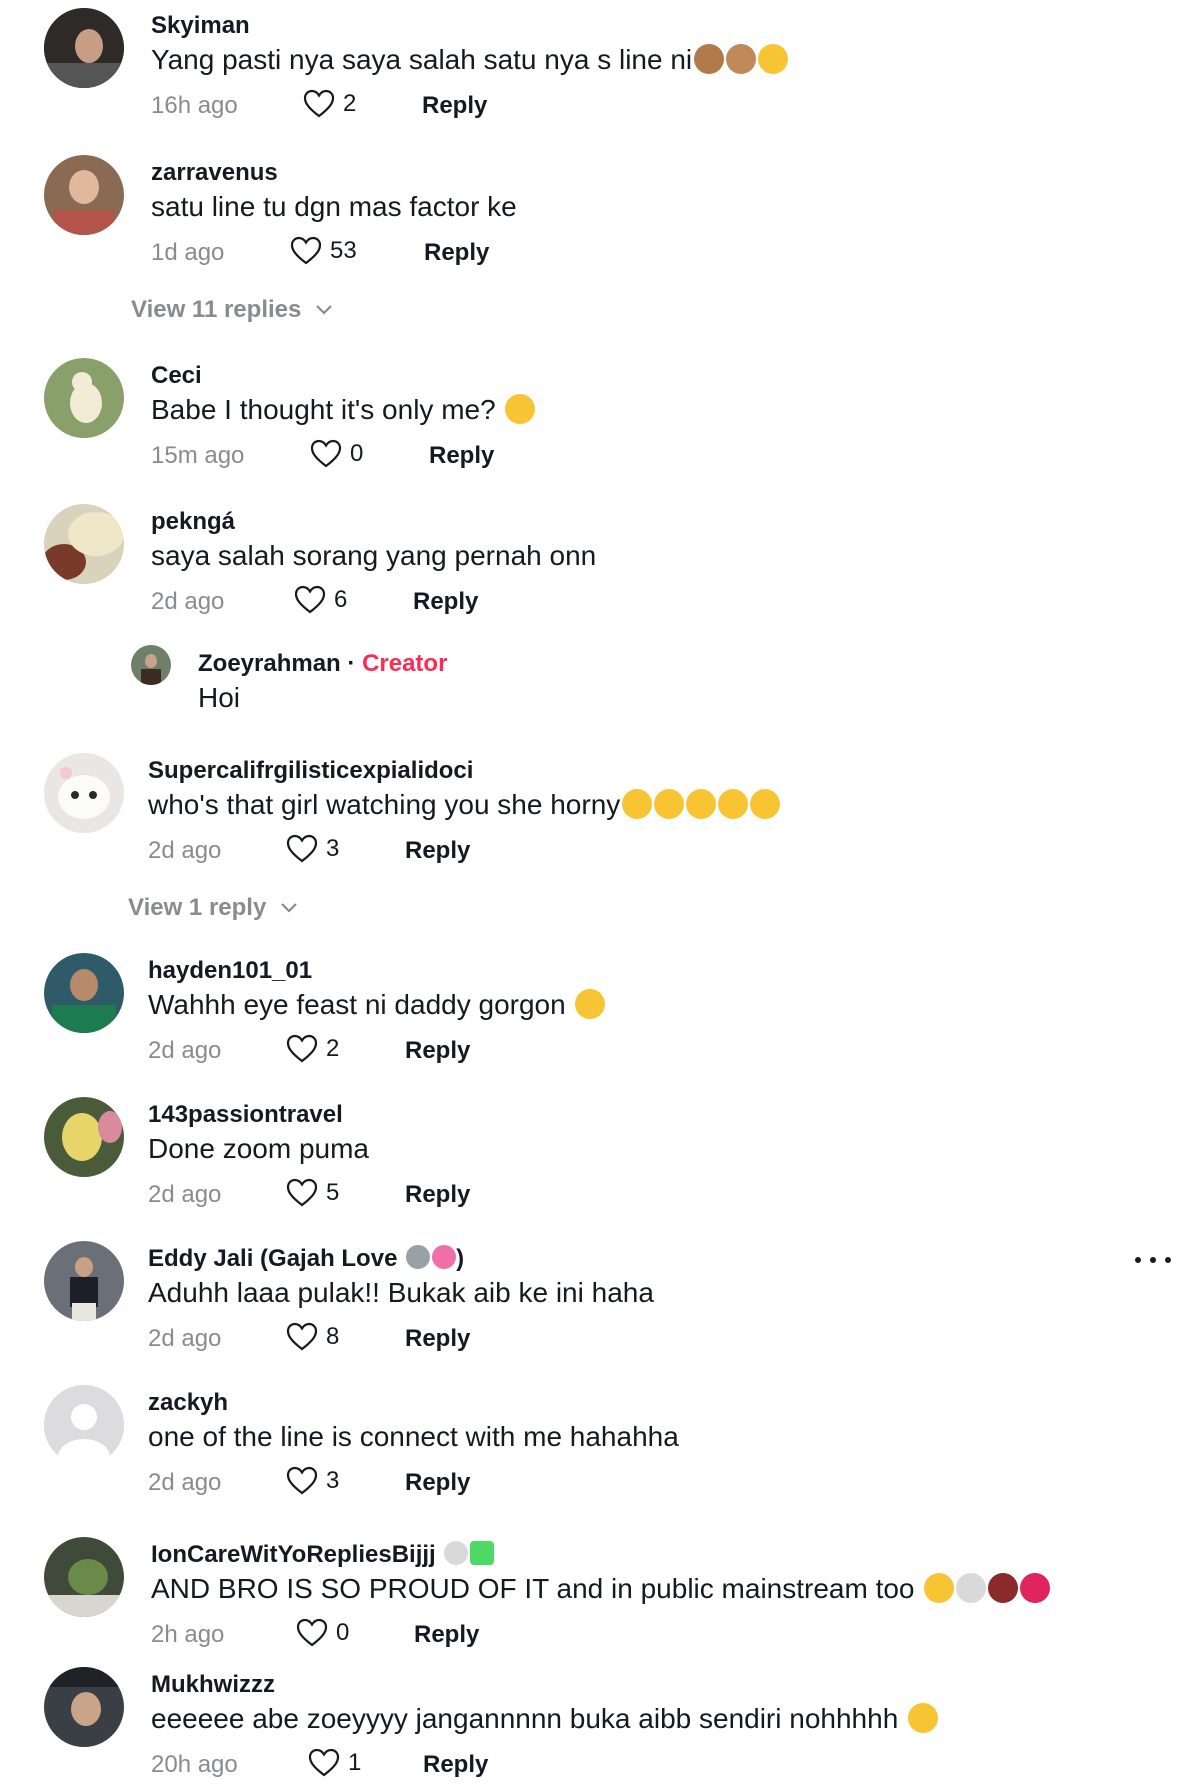 Image resolution: width=1200 pixels, height=1791 pixels. I want to click on view-replies-label: View 11 replies, so click(216, 309).